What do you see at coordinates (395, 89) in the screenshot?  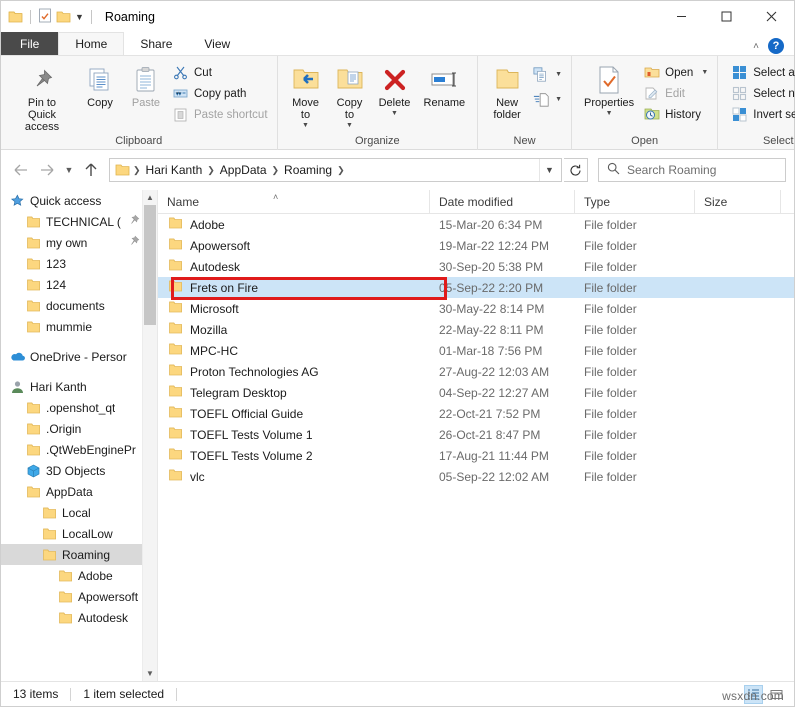 I see `delete-button: Delete ▼` at bounding box center [395, 89].